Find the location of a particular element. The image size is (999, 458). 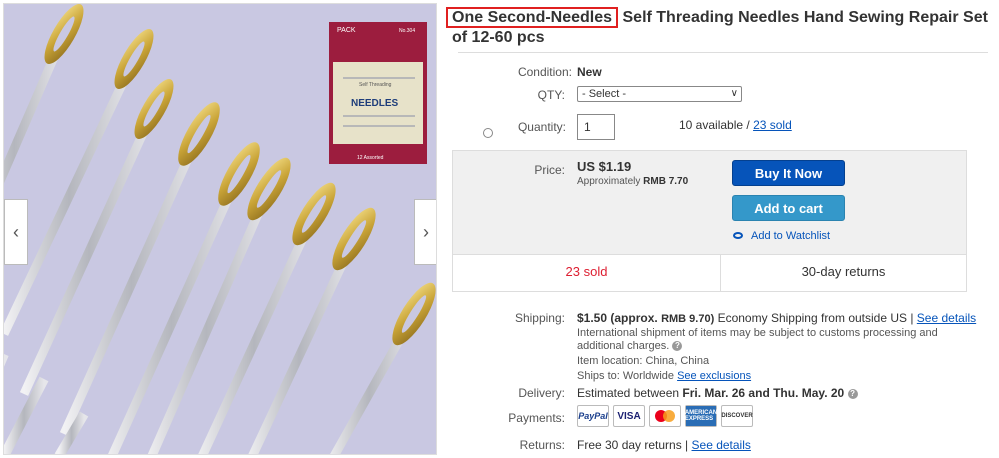

qty-select: - Select - ∨ is located at coordinates (659, 94).